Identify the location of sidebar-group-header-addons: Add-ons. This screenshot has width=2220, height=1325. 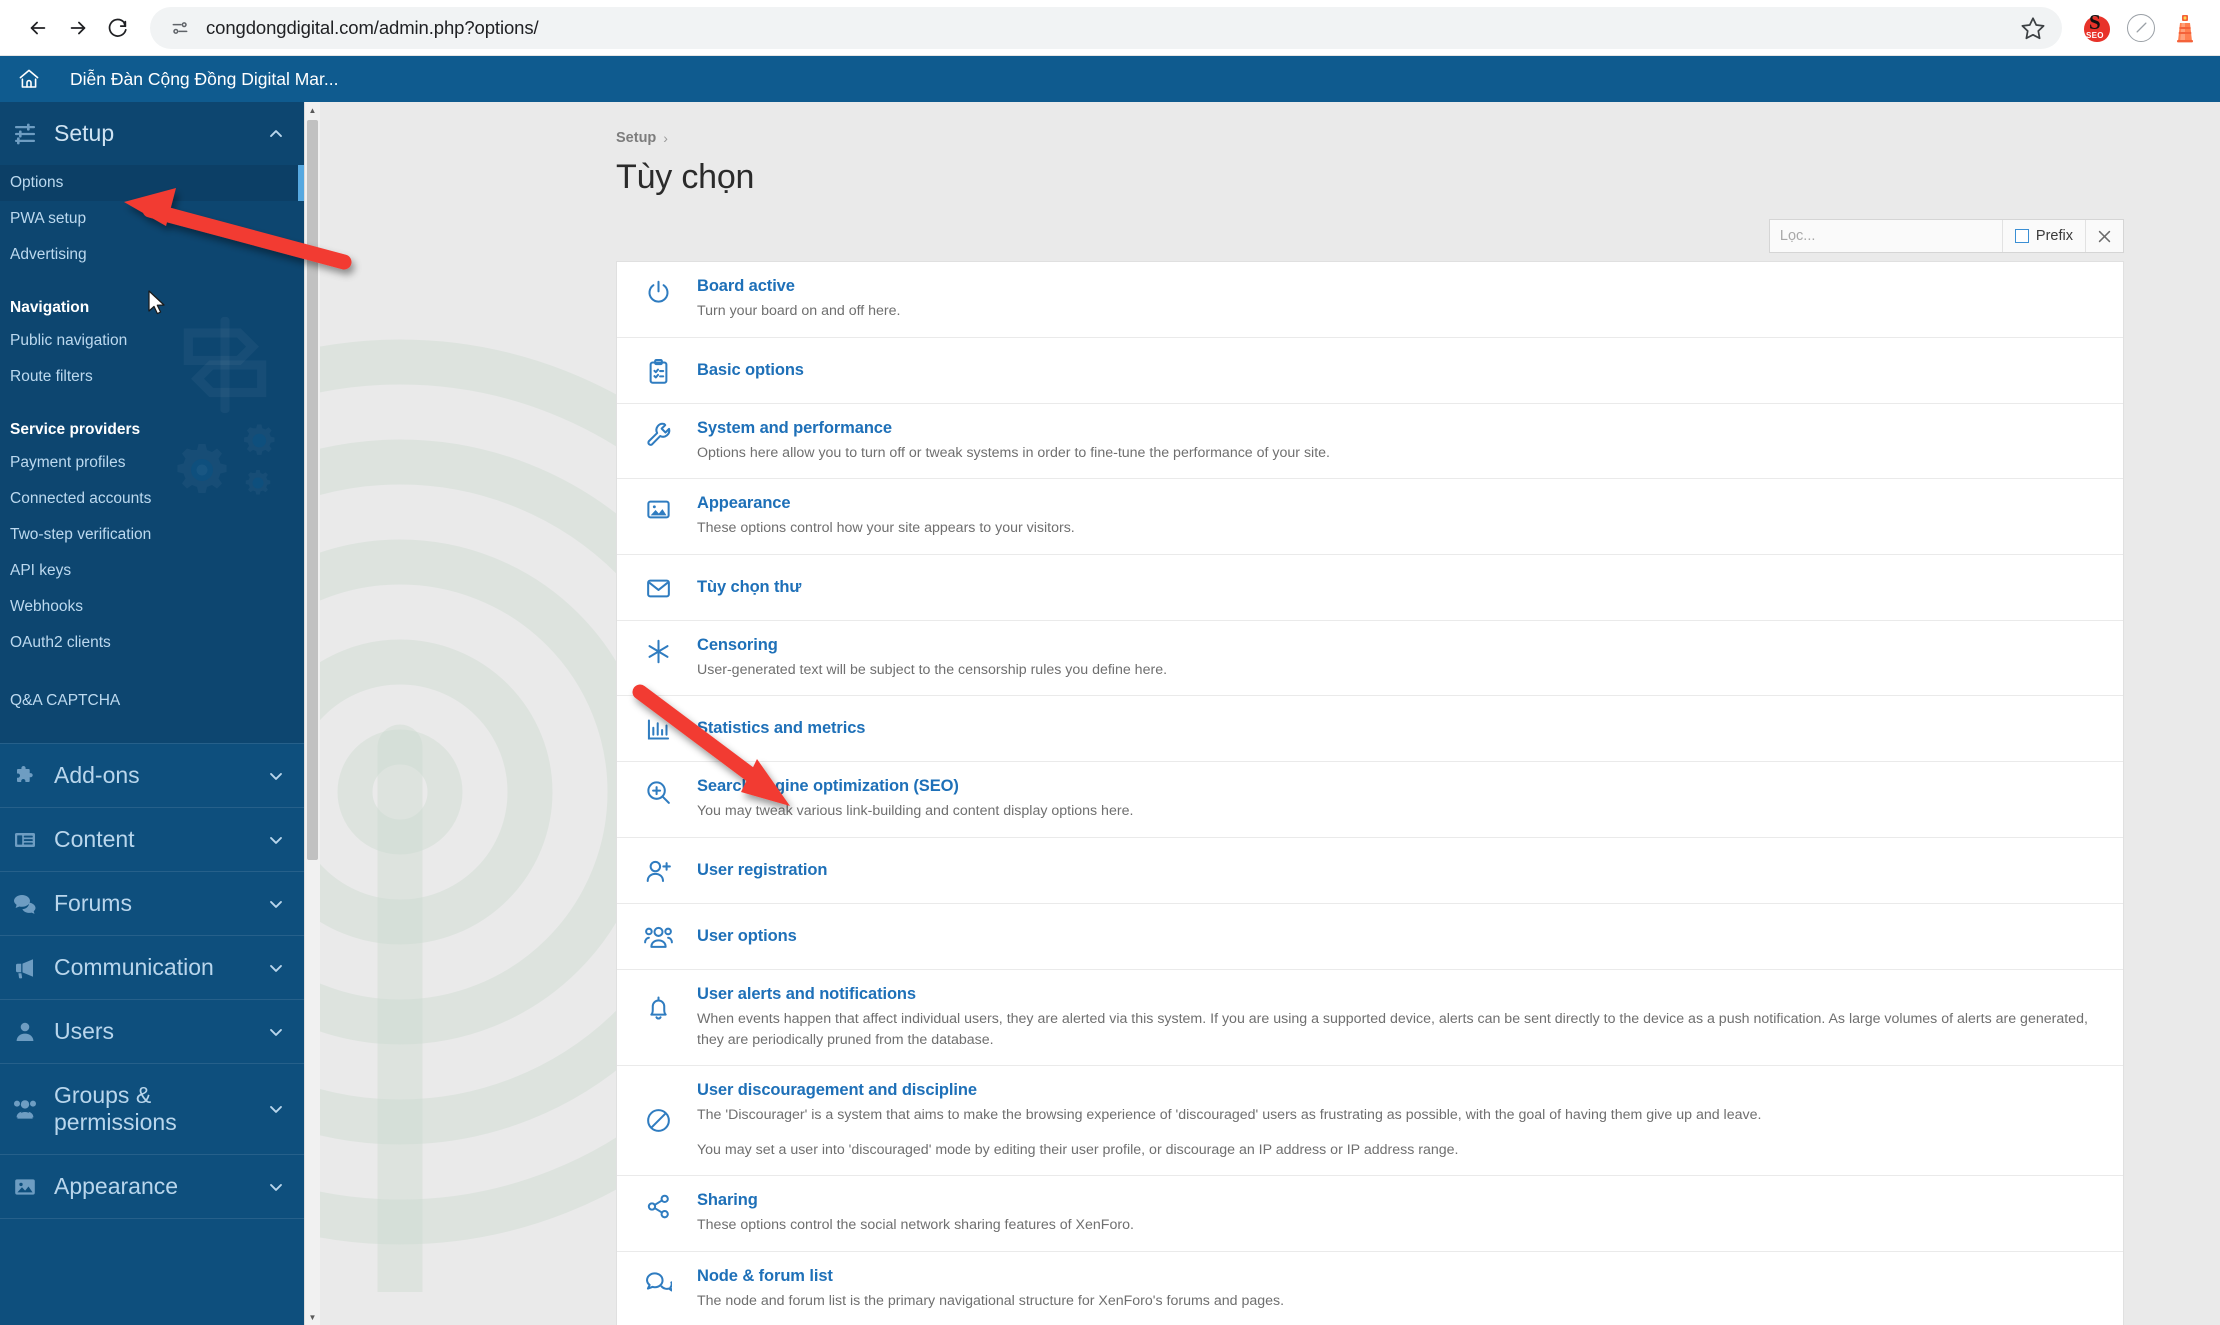
(152, 775).